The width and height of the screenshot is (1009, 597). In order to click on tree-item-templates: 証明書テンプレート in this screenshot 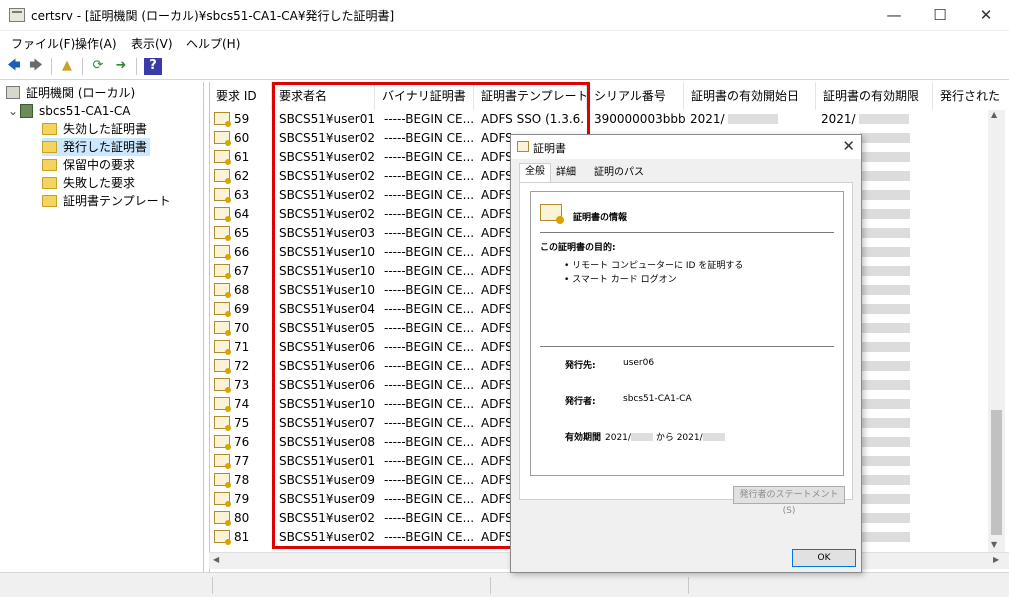, I will do `click(106, 201)`.